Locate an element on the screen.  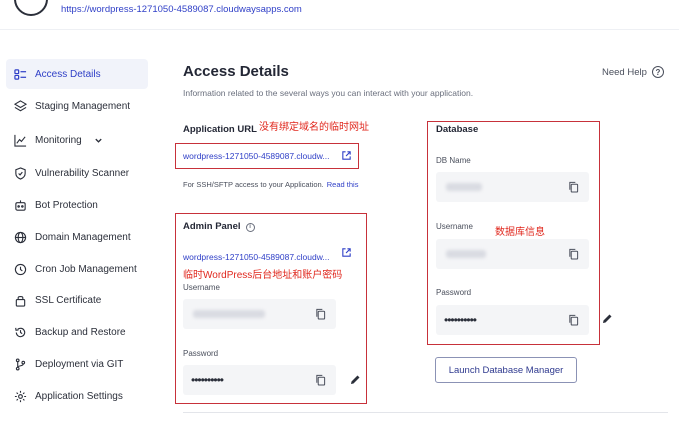
sidebar-item-label: Vulnerability Scanner is located at coordinates (82, 173).